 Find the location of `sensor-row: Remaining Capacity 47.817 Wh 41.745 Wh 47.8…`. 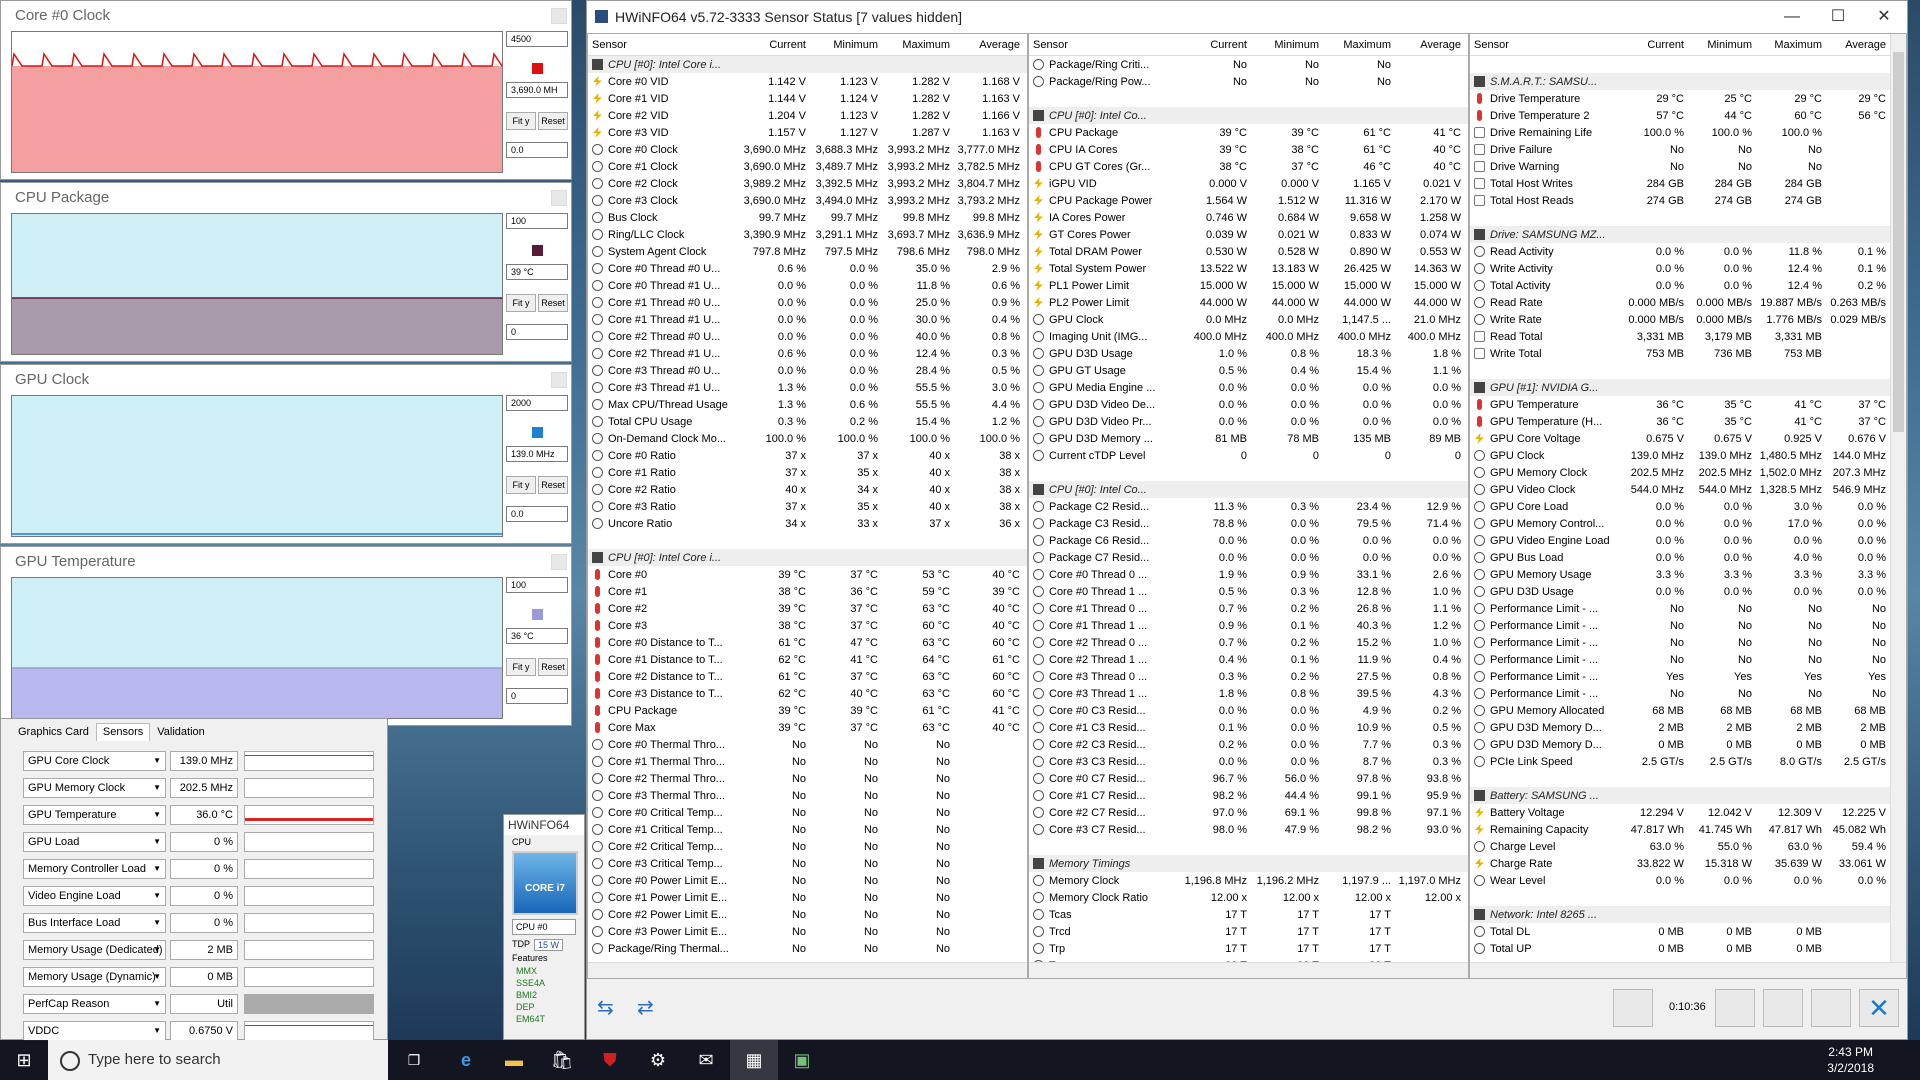

sensor-row: Remaining Capacity 47.817 Wh 41.745 Wh 47.8… is located at coordinates (1688, 829).